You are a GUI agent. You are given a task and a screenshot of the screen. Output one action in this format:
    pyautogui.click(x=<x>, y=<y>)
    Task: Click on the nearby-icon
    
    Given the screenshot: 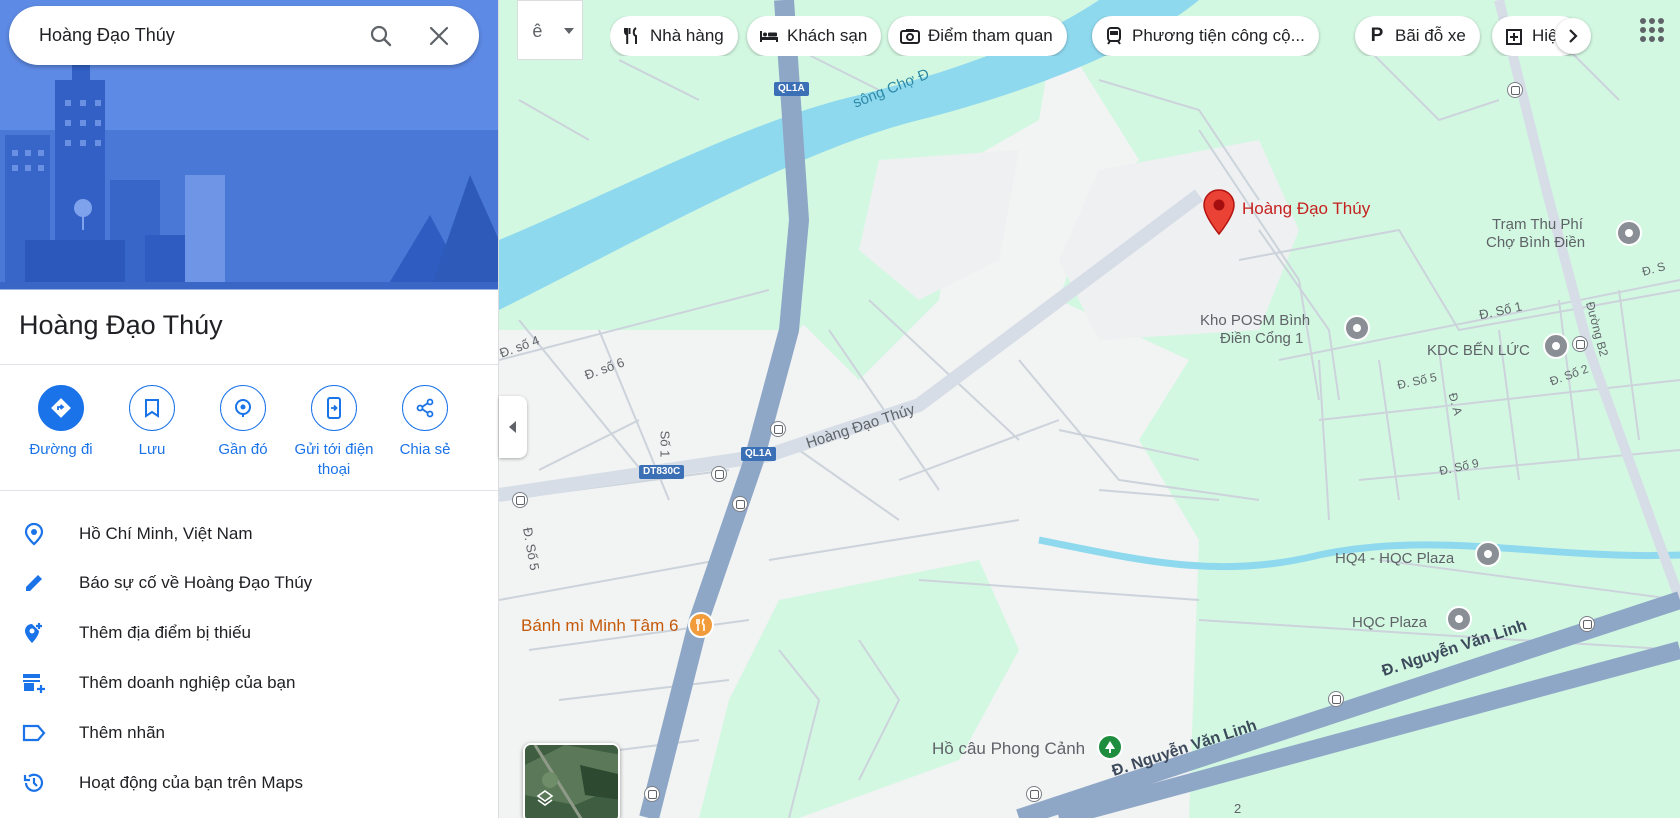 What is the action you would take?
    pyautogui.click(x=243, y=408)
    